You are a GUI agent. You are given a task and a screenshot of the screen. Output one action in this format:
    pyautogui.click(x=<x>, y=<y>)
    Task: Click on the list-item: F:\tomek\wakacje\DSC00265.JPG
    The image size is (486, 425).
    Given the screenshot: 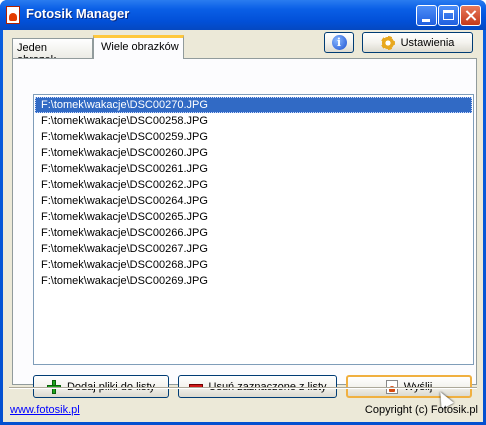 What is the action you would take?
    pyautogui.click(x=253, y=217)
    